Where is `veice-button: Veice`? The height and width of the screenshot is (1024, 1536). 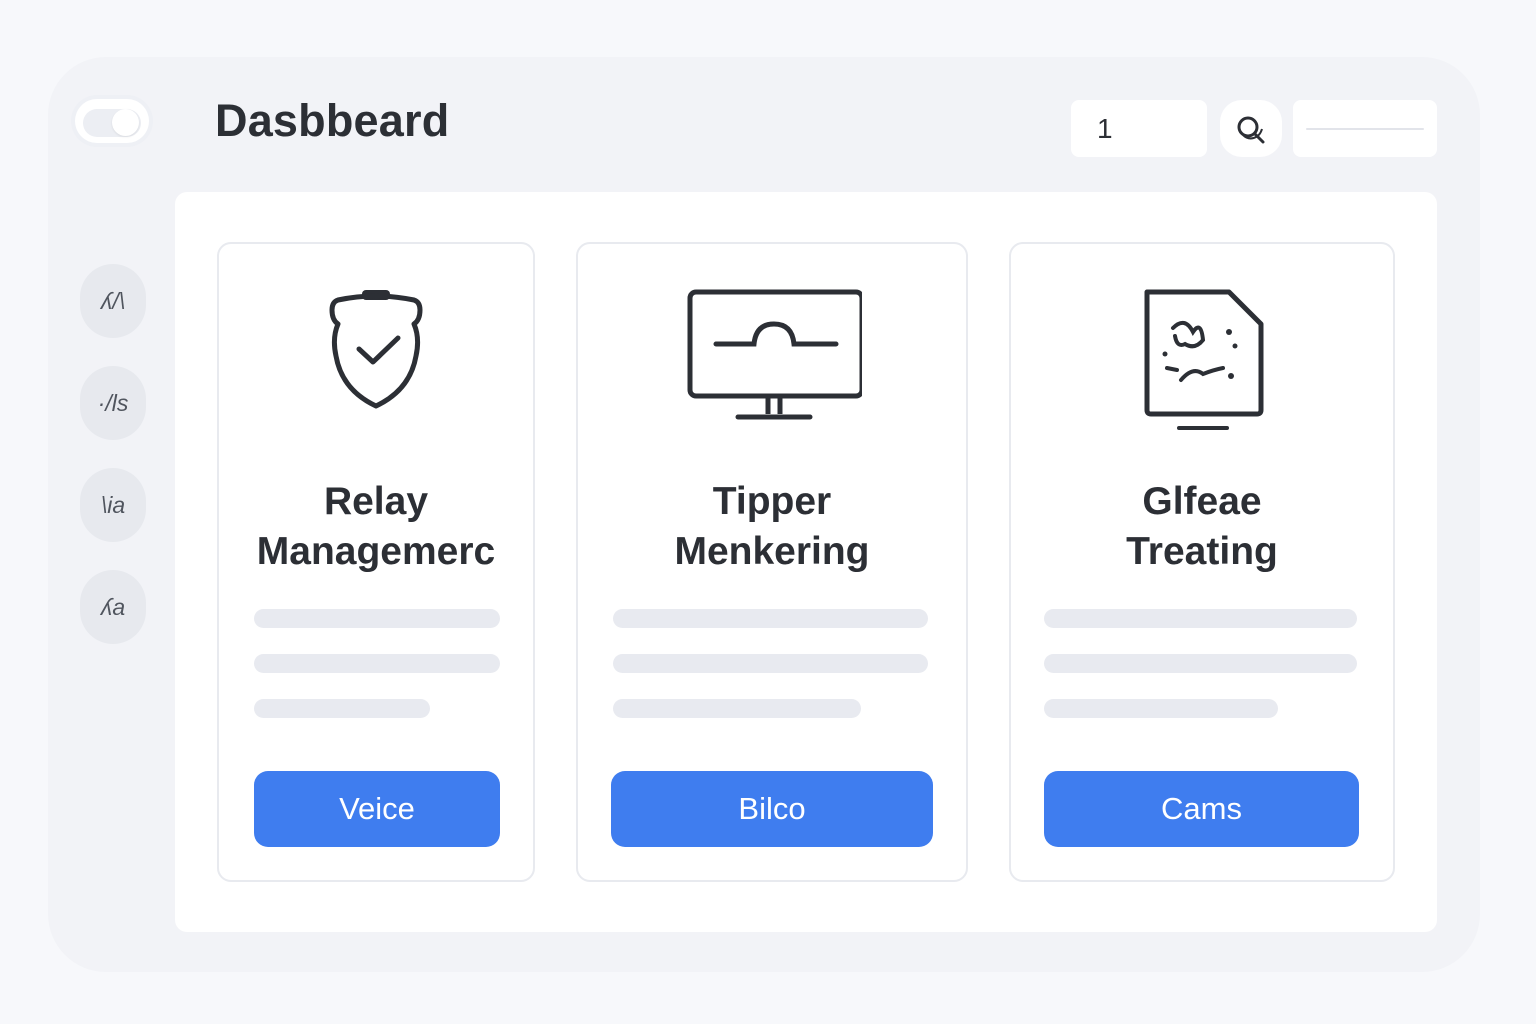
veice-button: Veice is located at coordinates (377, 809).